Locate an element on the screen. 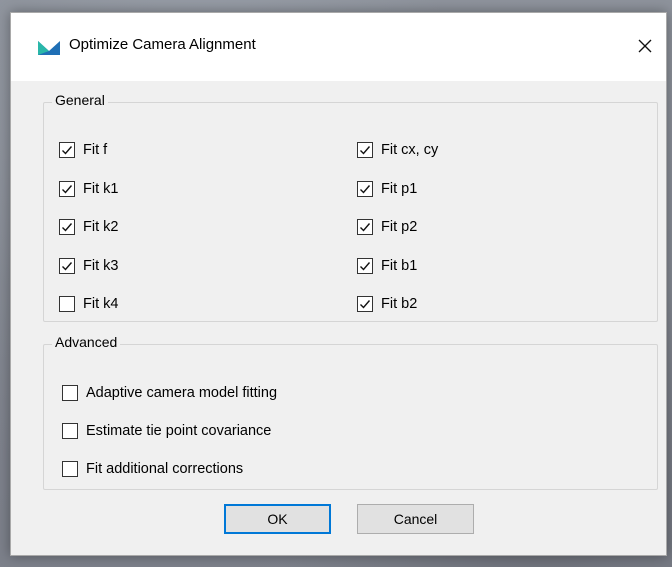 Image resolution: width=672 pixels, height=567 pixels. checkbox-row-fit-p1: Fit p1 is located at coordinates (387, 189).